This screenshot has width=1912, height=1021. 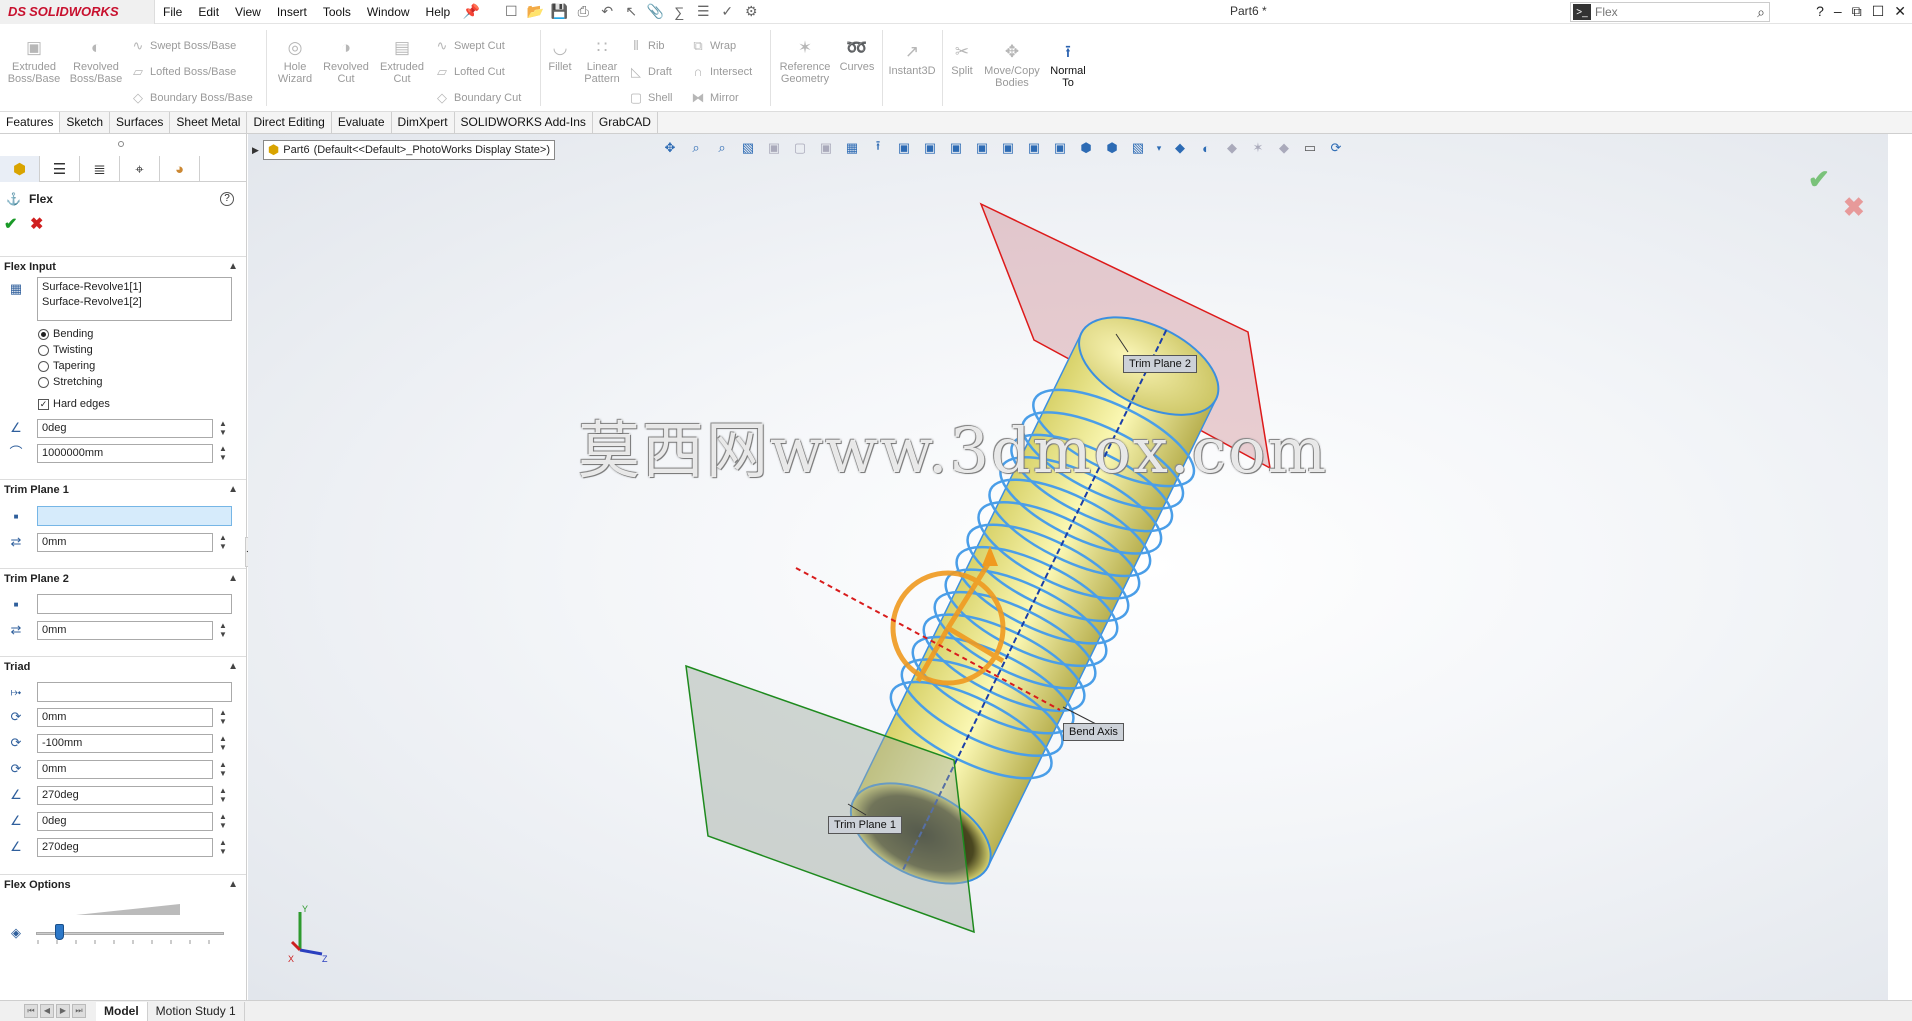 What do you see at coordinates (125, 428) in the screenshot?
I see `angle-field: 0deg` at bounding box center [125, 428].